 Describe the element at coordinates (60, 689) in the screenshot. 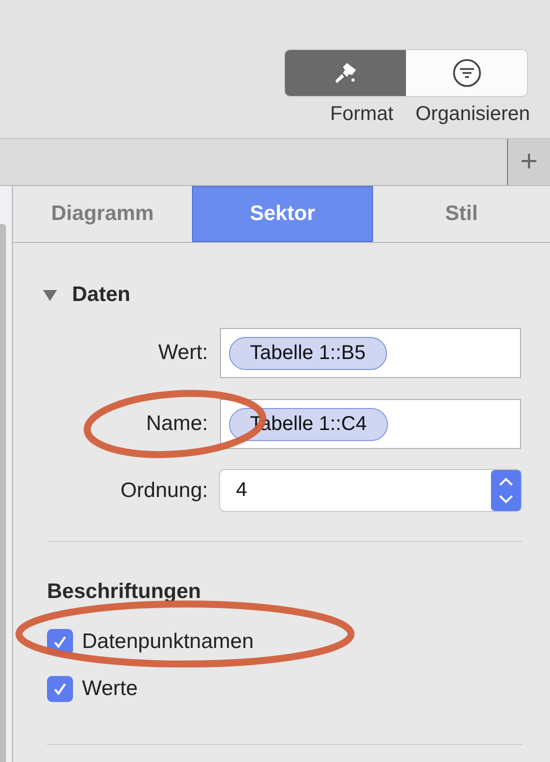

I see `checkbox` at that location.